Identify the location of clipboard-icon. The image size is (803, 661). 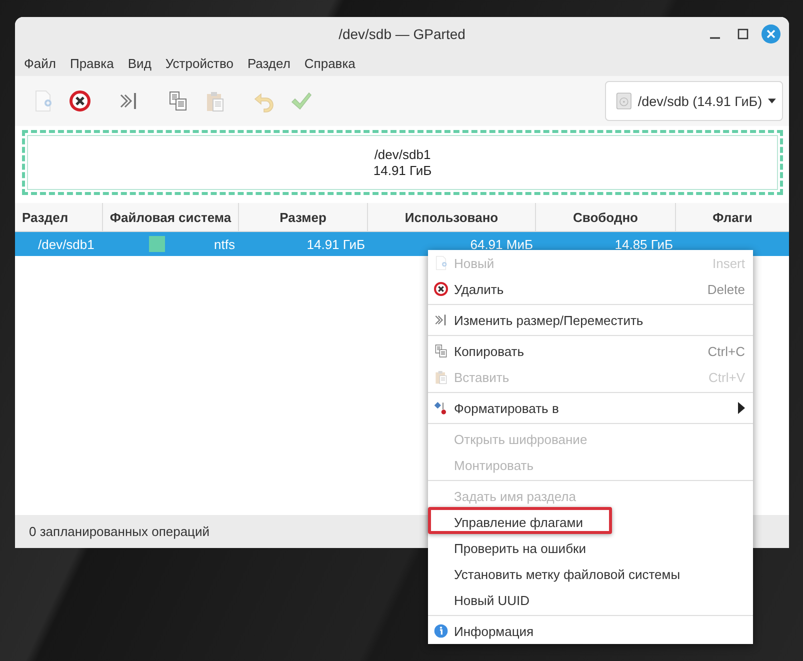
(441, 377).